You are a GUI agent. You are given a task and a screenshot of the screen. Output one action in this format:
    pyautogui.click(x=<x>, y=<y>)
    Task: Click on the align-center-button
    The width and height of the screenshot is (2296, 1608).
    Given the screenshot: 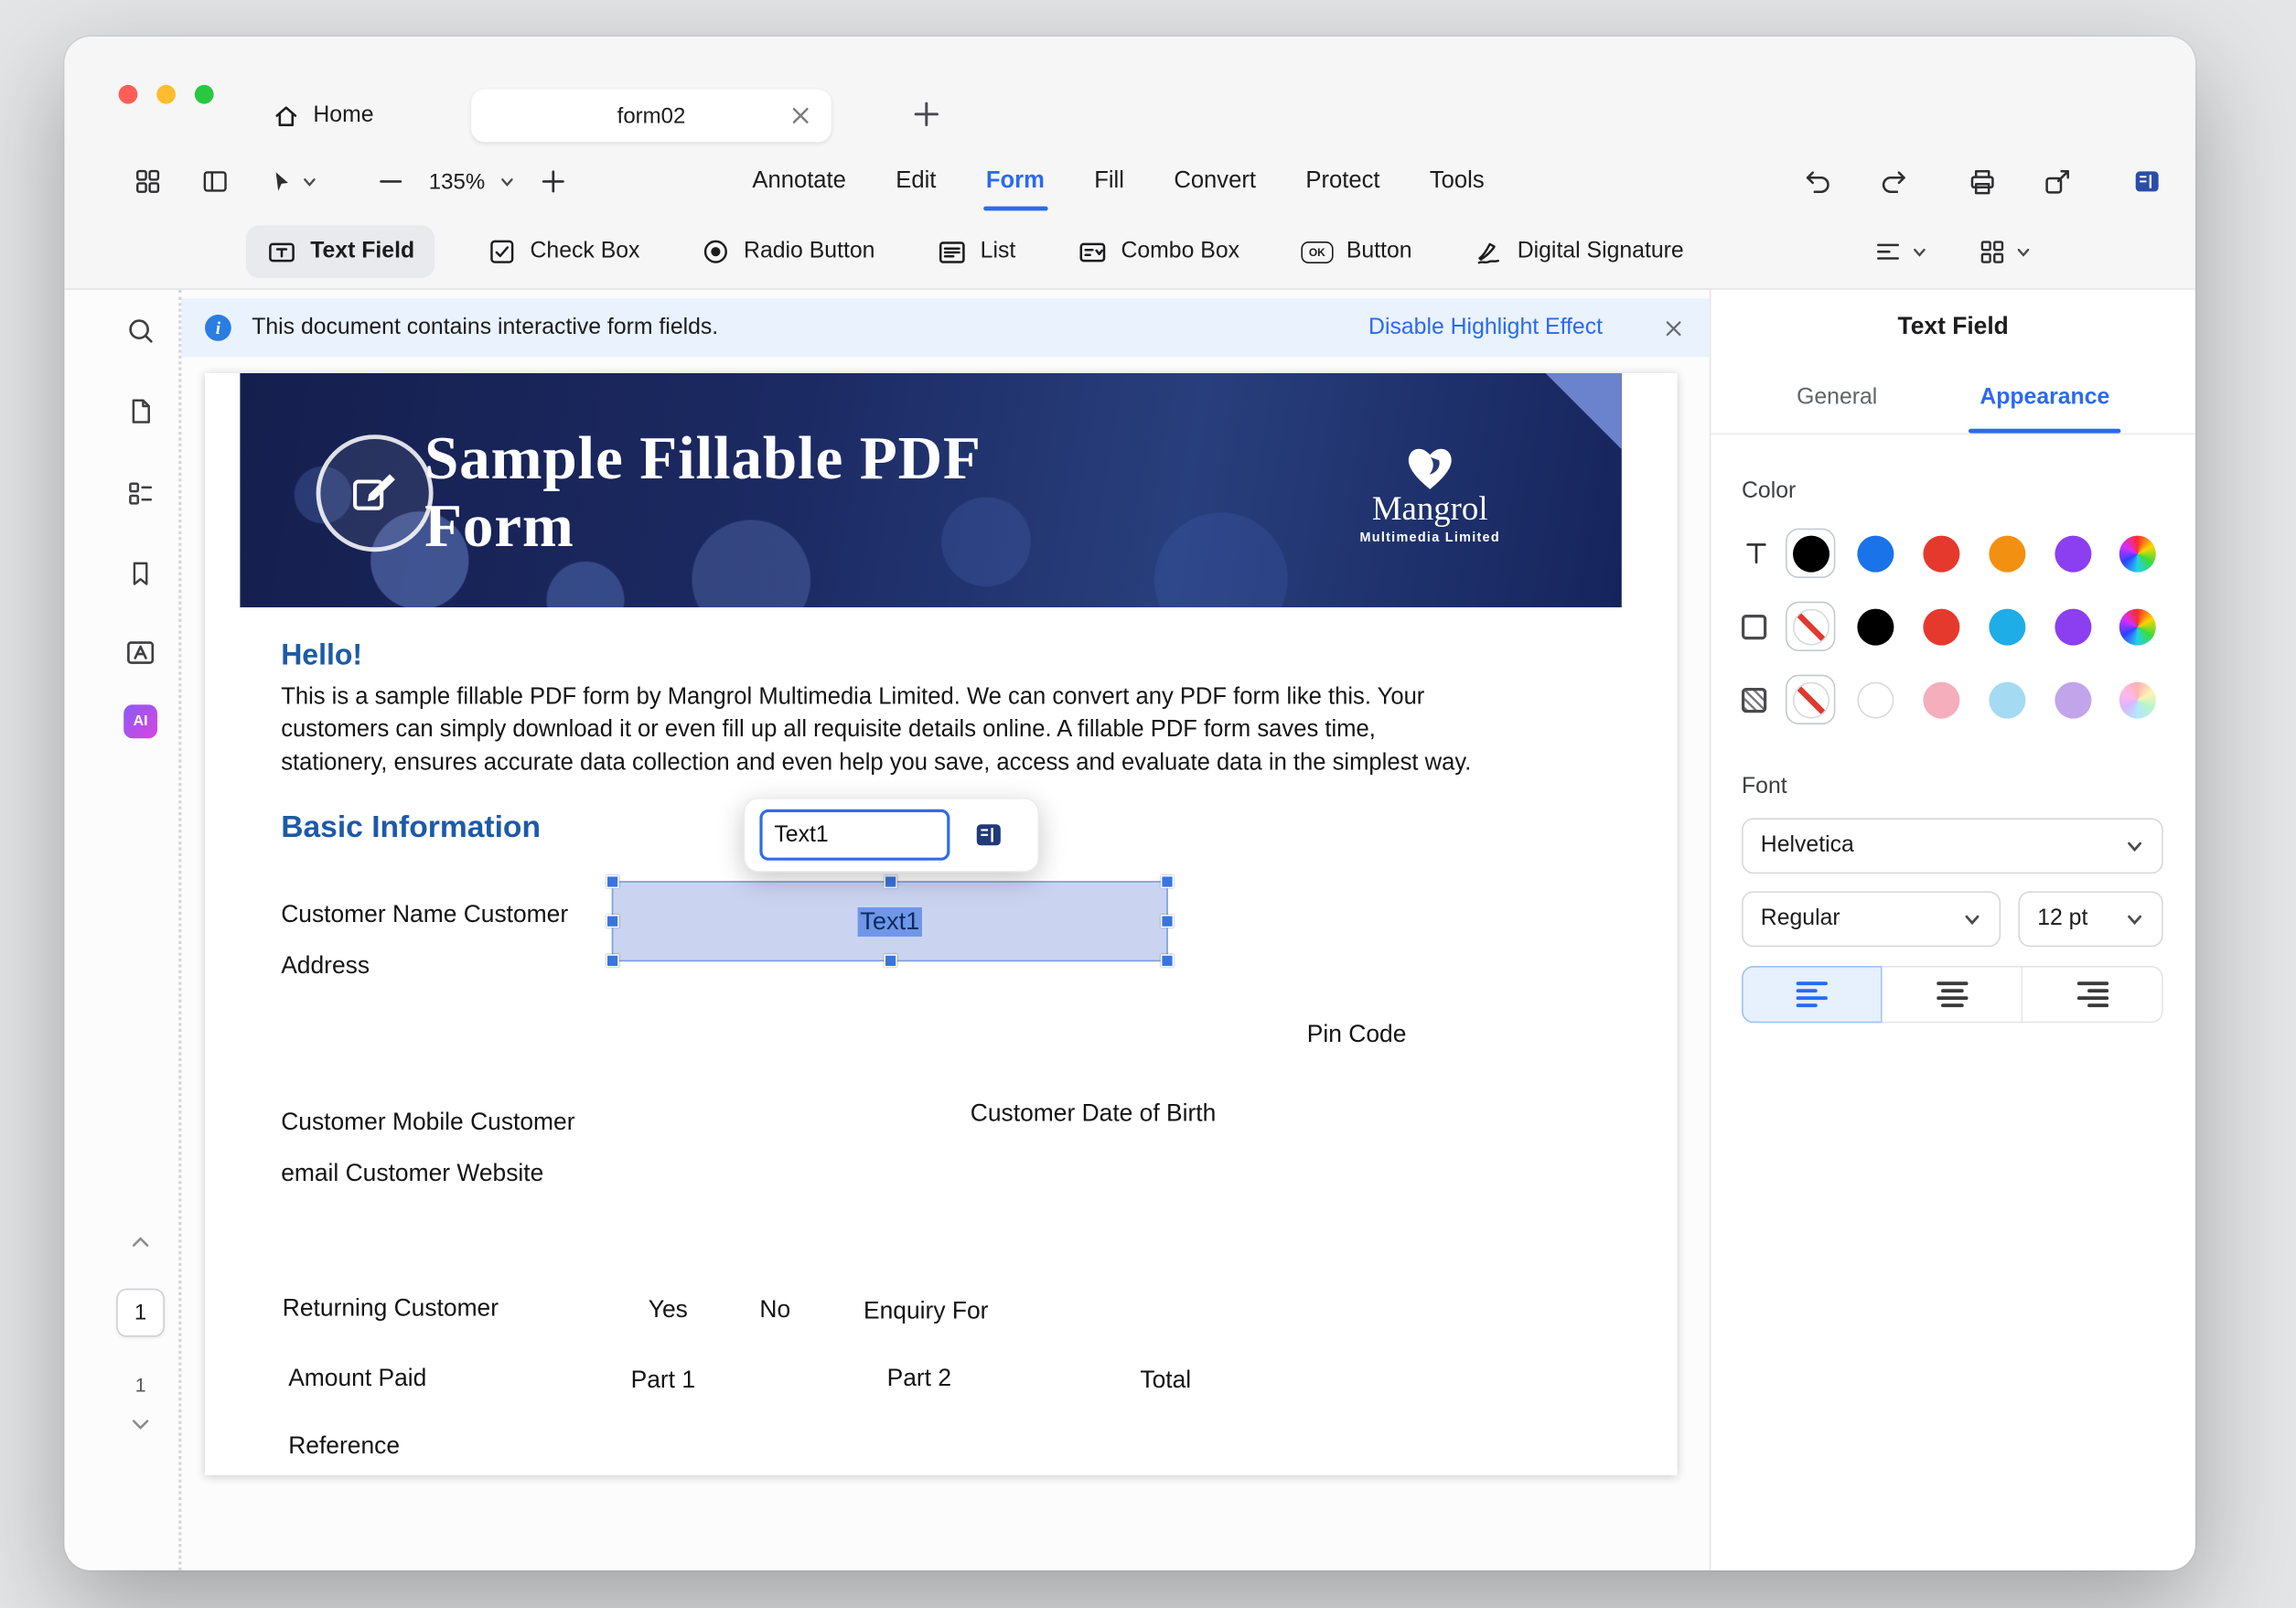 What is the action you would take?
    pyautogui.click(x=1952, y=995)
    